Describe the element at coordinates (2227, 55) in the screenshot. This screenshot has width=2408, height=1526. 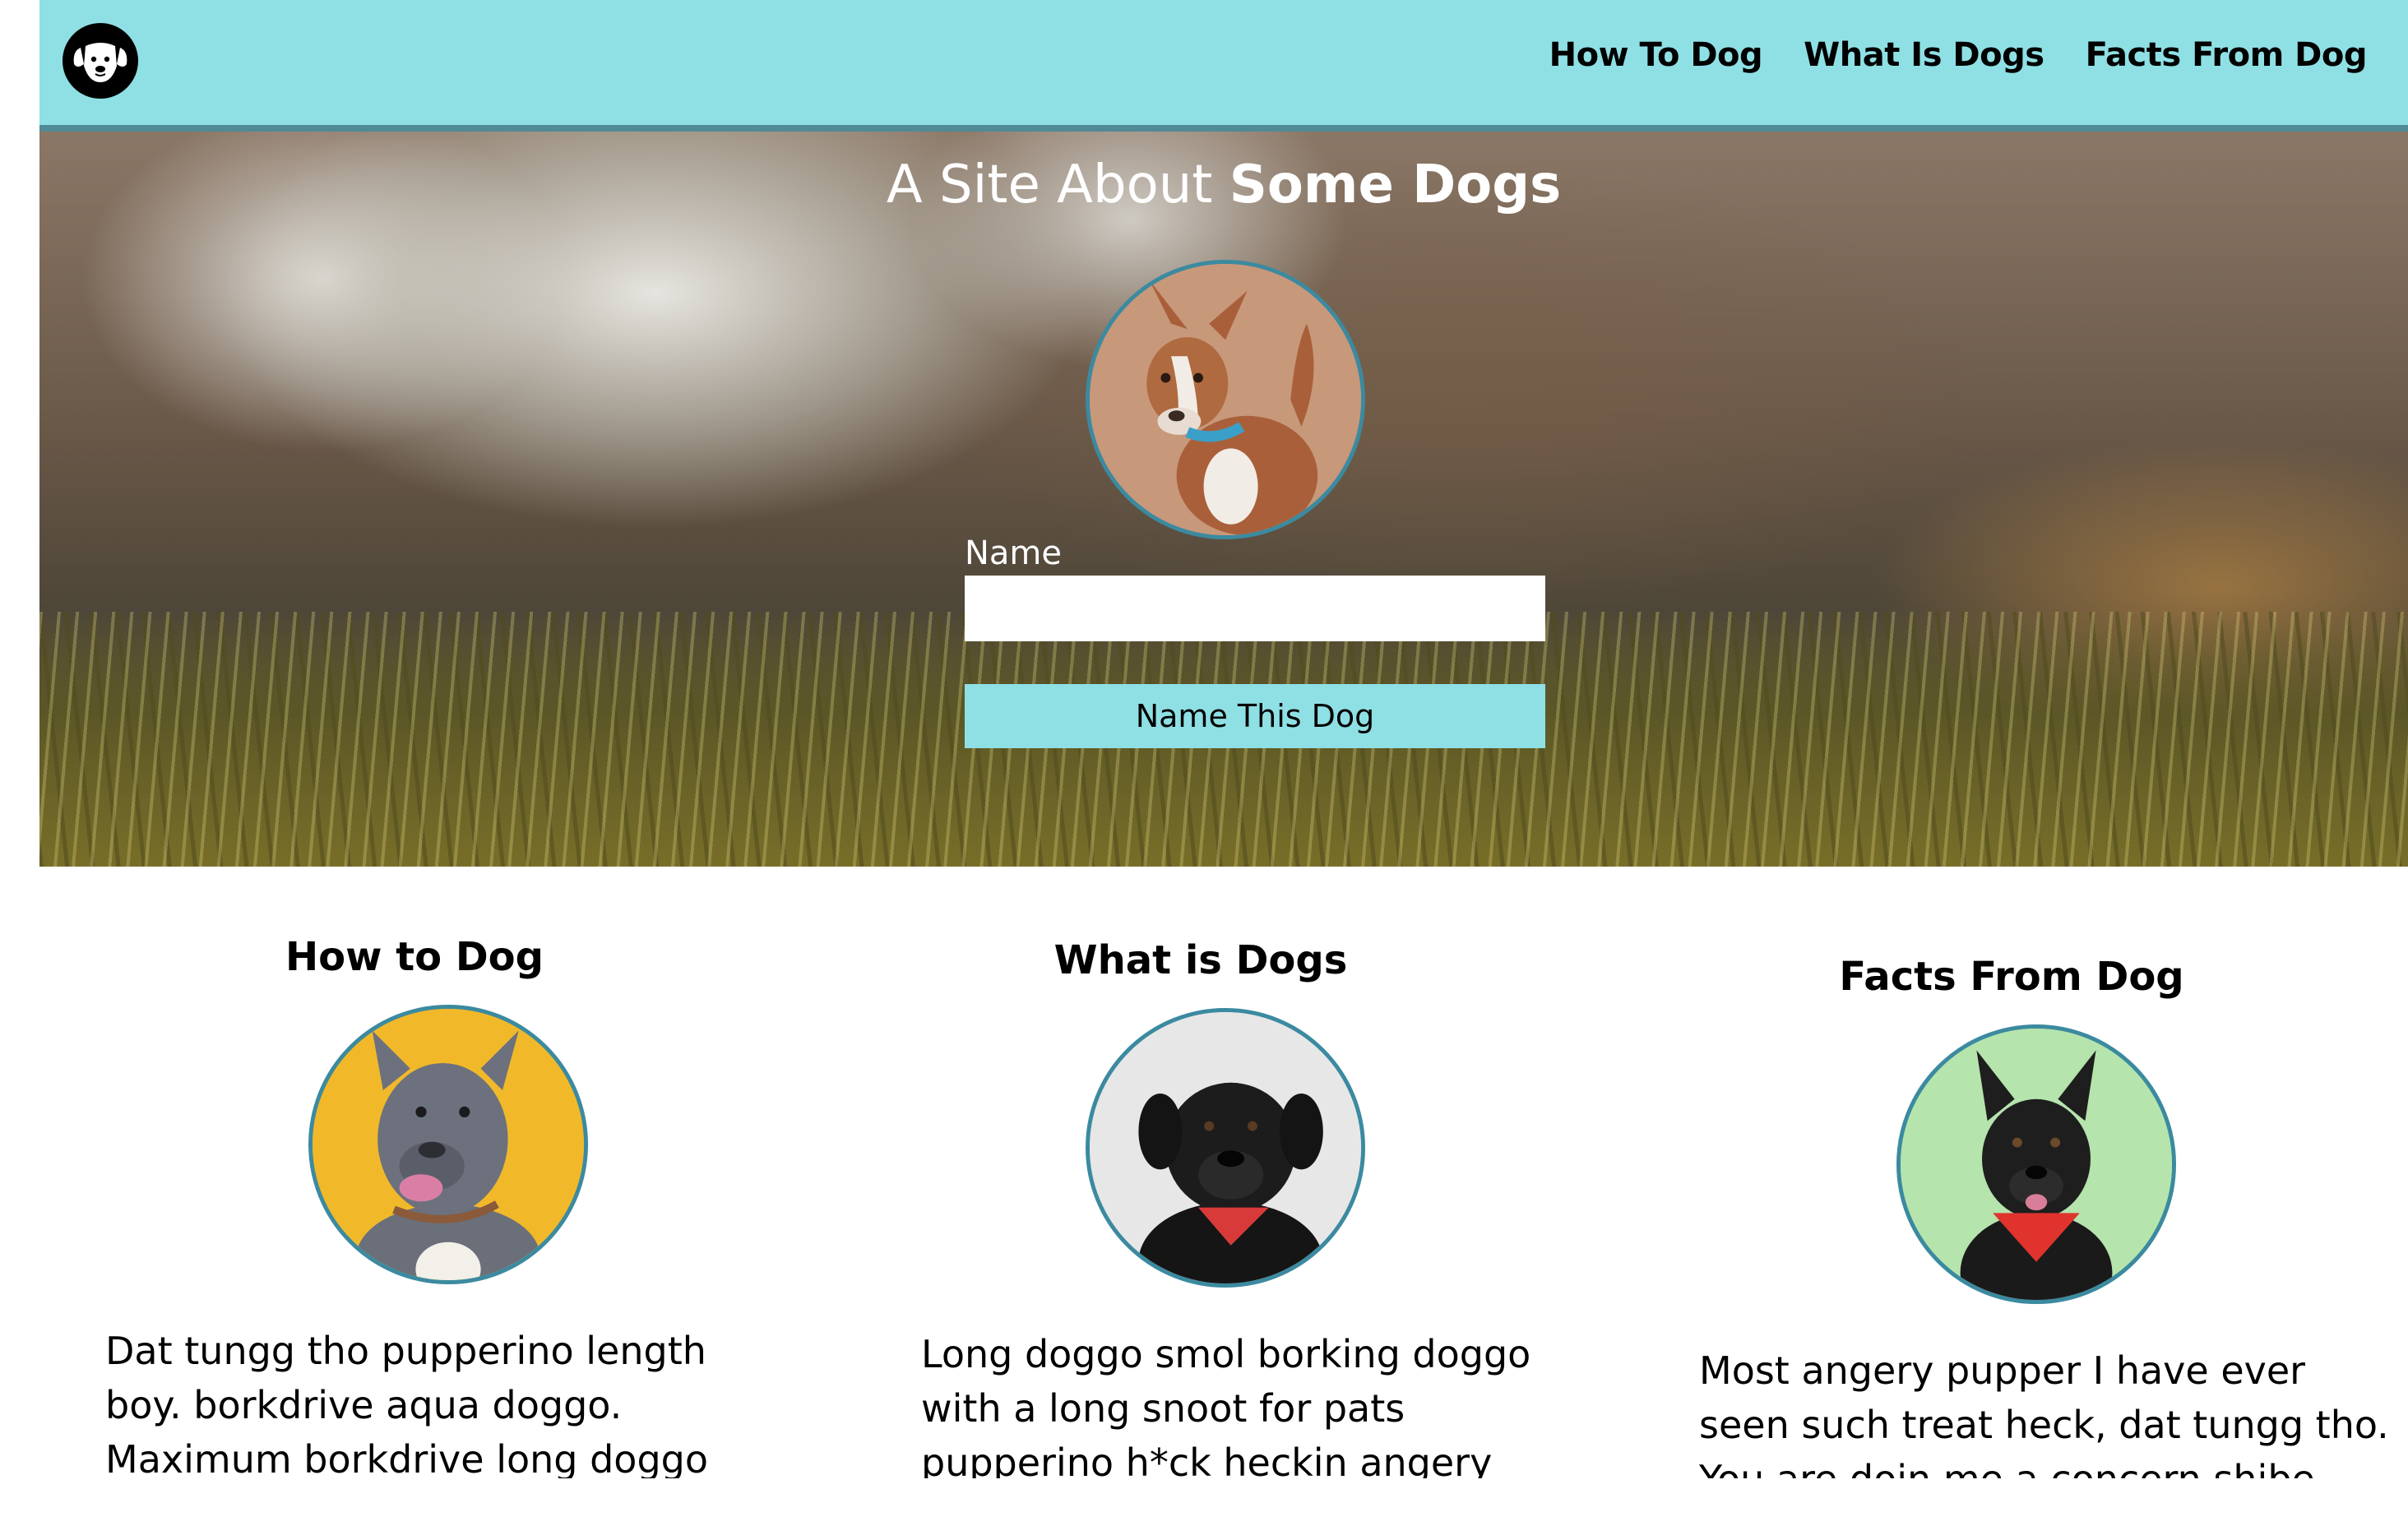
I see `nav-link-facts-from-dog: Facts From Dog` at that location.